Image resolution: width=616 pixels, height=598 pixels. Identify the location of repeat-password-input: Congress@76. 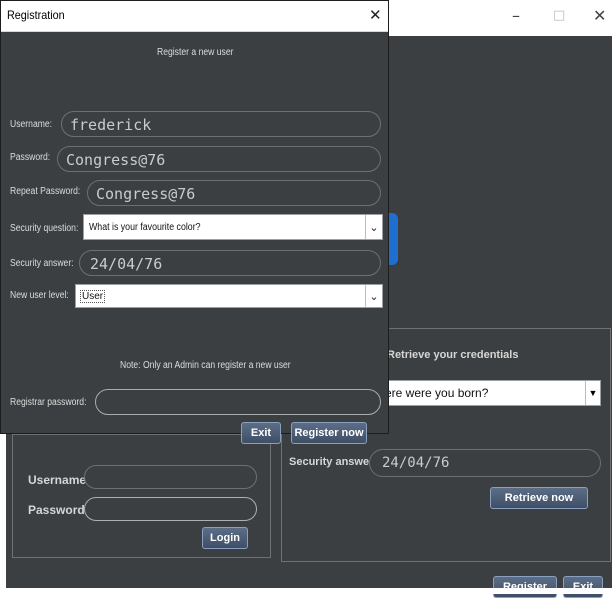
(234, 193).